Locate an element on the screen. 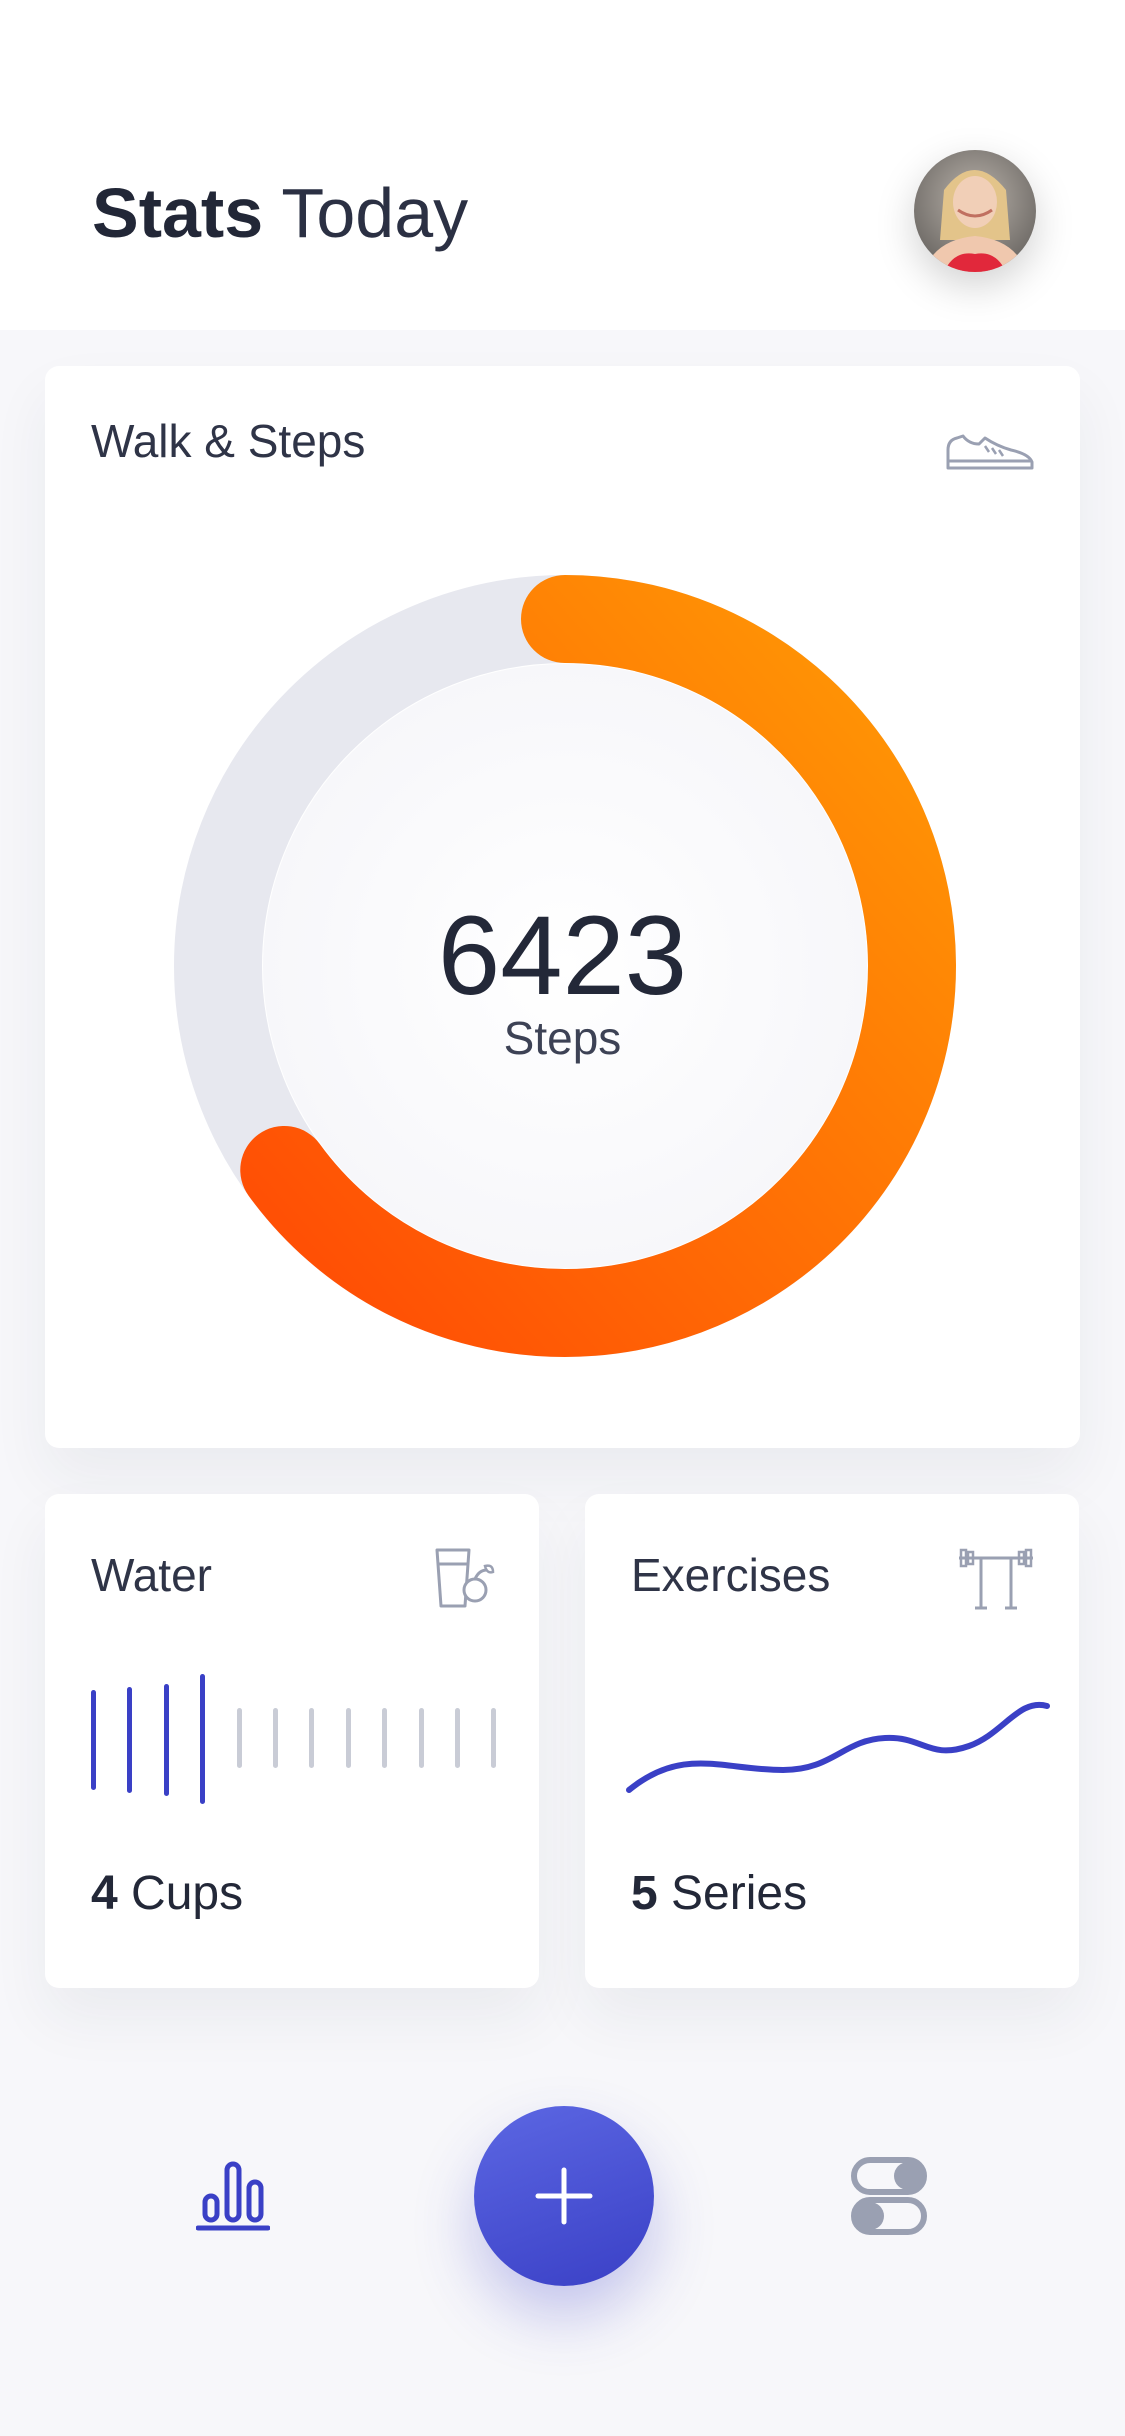 Image resolution: width=1125 pixels, height=2436 pixels. exercises-series-metric: 5 Series is located at coordinates (719, 1893).